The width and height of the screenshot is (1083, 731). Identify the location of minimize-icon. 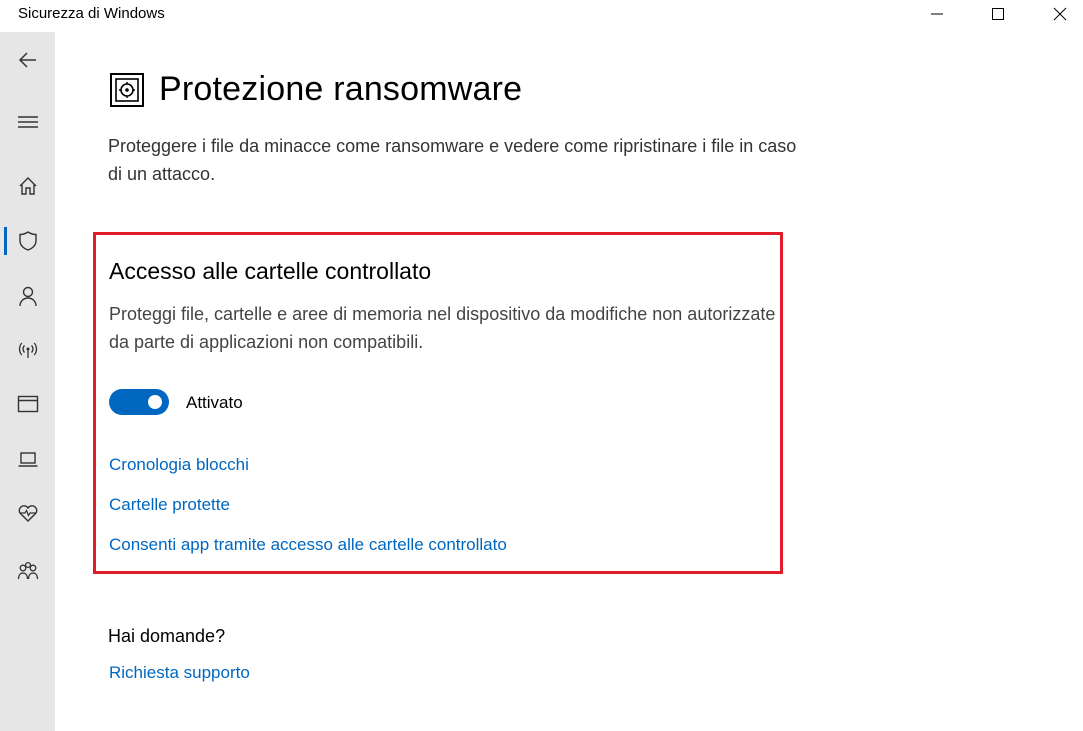
(937, 14).